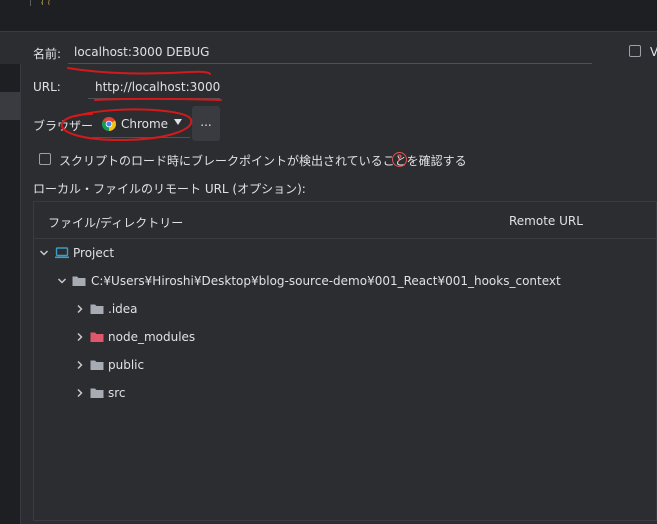 This screenshot has width=657, height=524. I want to click on breakpoint-checkbox, so click(45, 159).